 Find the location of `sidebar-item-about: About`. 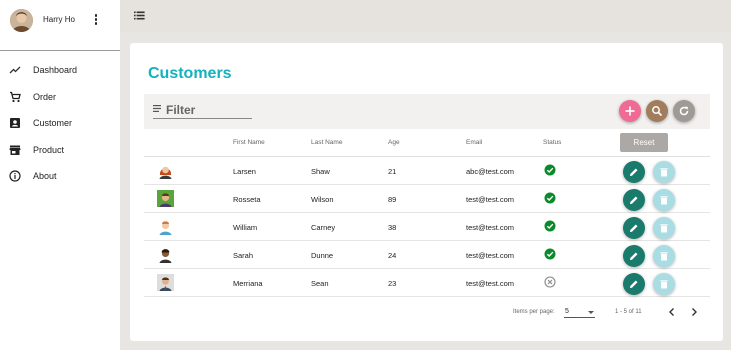

sidebar-item-about: About is located at coordinates (60, 178).